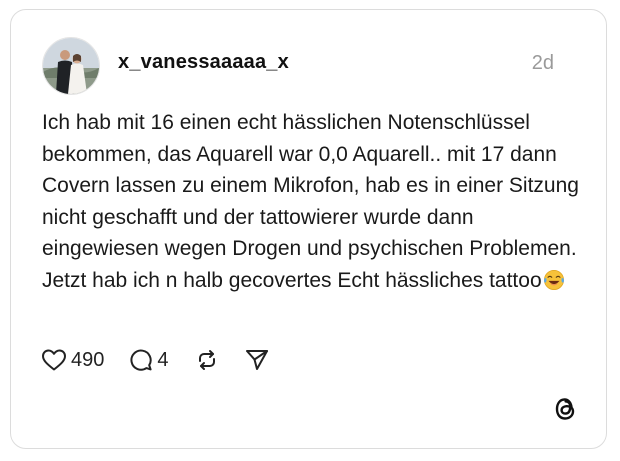  I want to click on repost-button, so click(207, 360).